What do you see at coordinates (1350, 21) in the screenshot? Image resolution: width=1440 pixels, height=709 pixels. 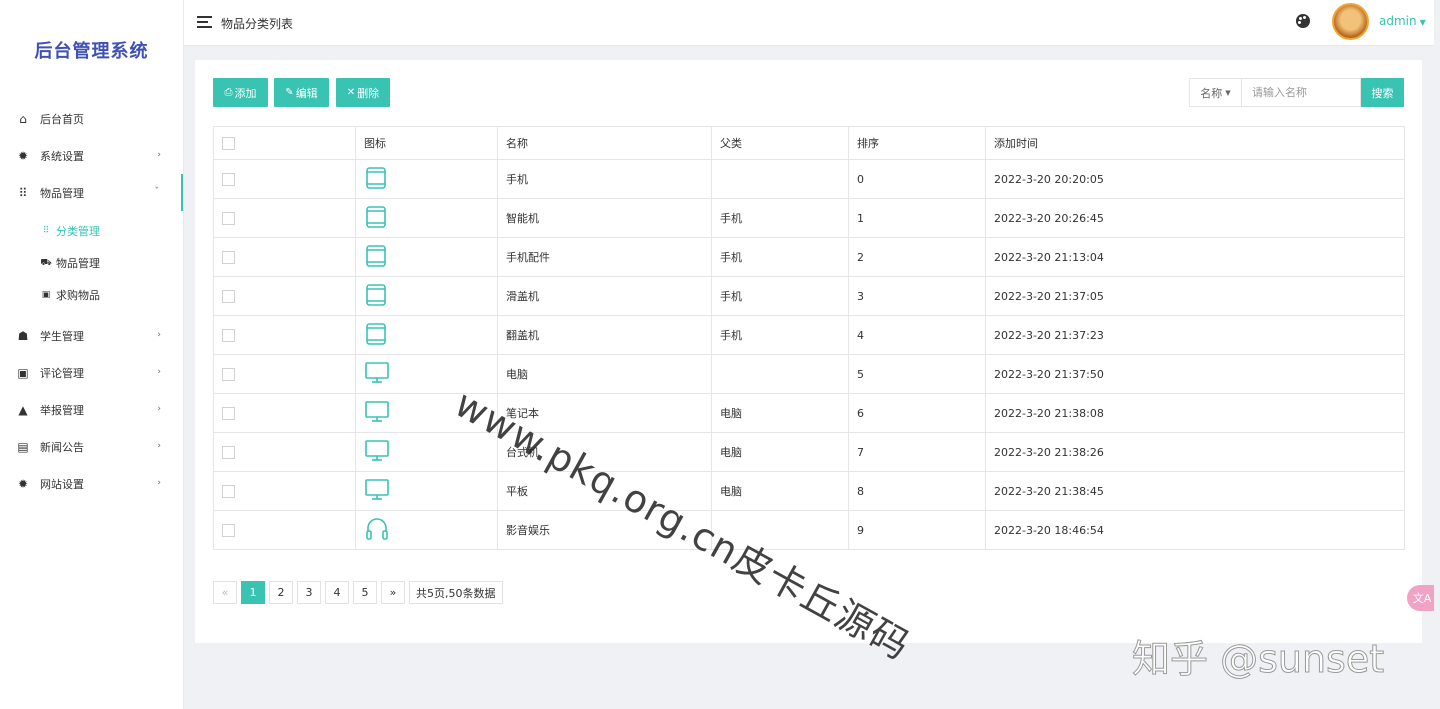 I see `avatar` at bounding box center [1350, 21].